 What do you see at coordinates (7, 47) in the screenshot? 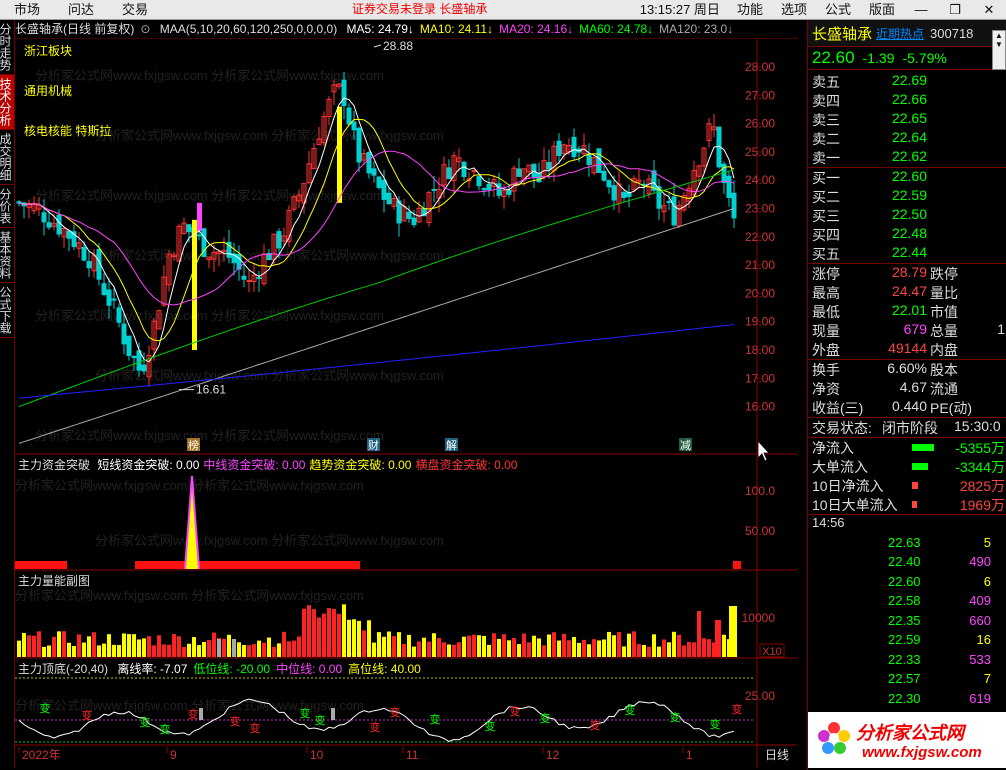
I see `left-tab-0: 分时走势` at bounding box center [7, 47].